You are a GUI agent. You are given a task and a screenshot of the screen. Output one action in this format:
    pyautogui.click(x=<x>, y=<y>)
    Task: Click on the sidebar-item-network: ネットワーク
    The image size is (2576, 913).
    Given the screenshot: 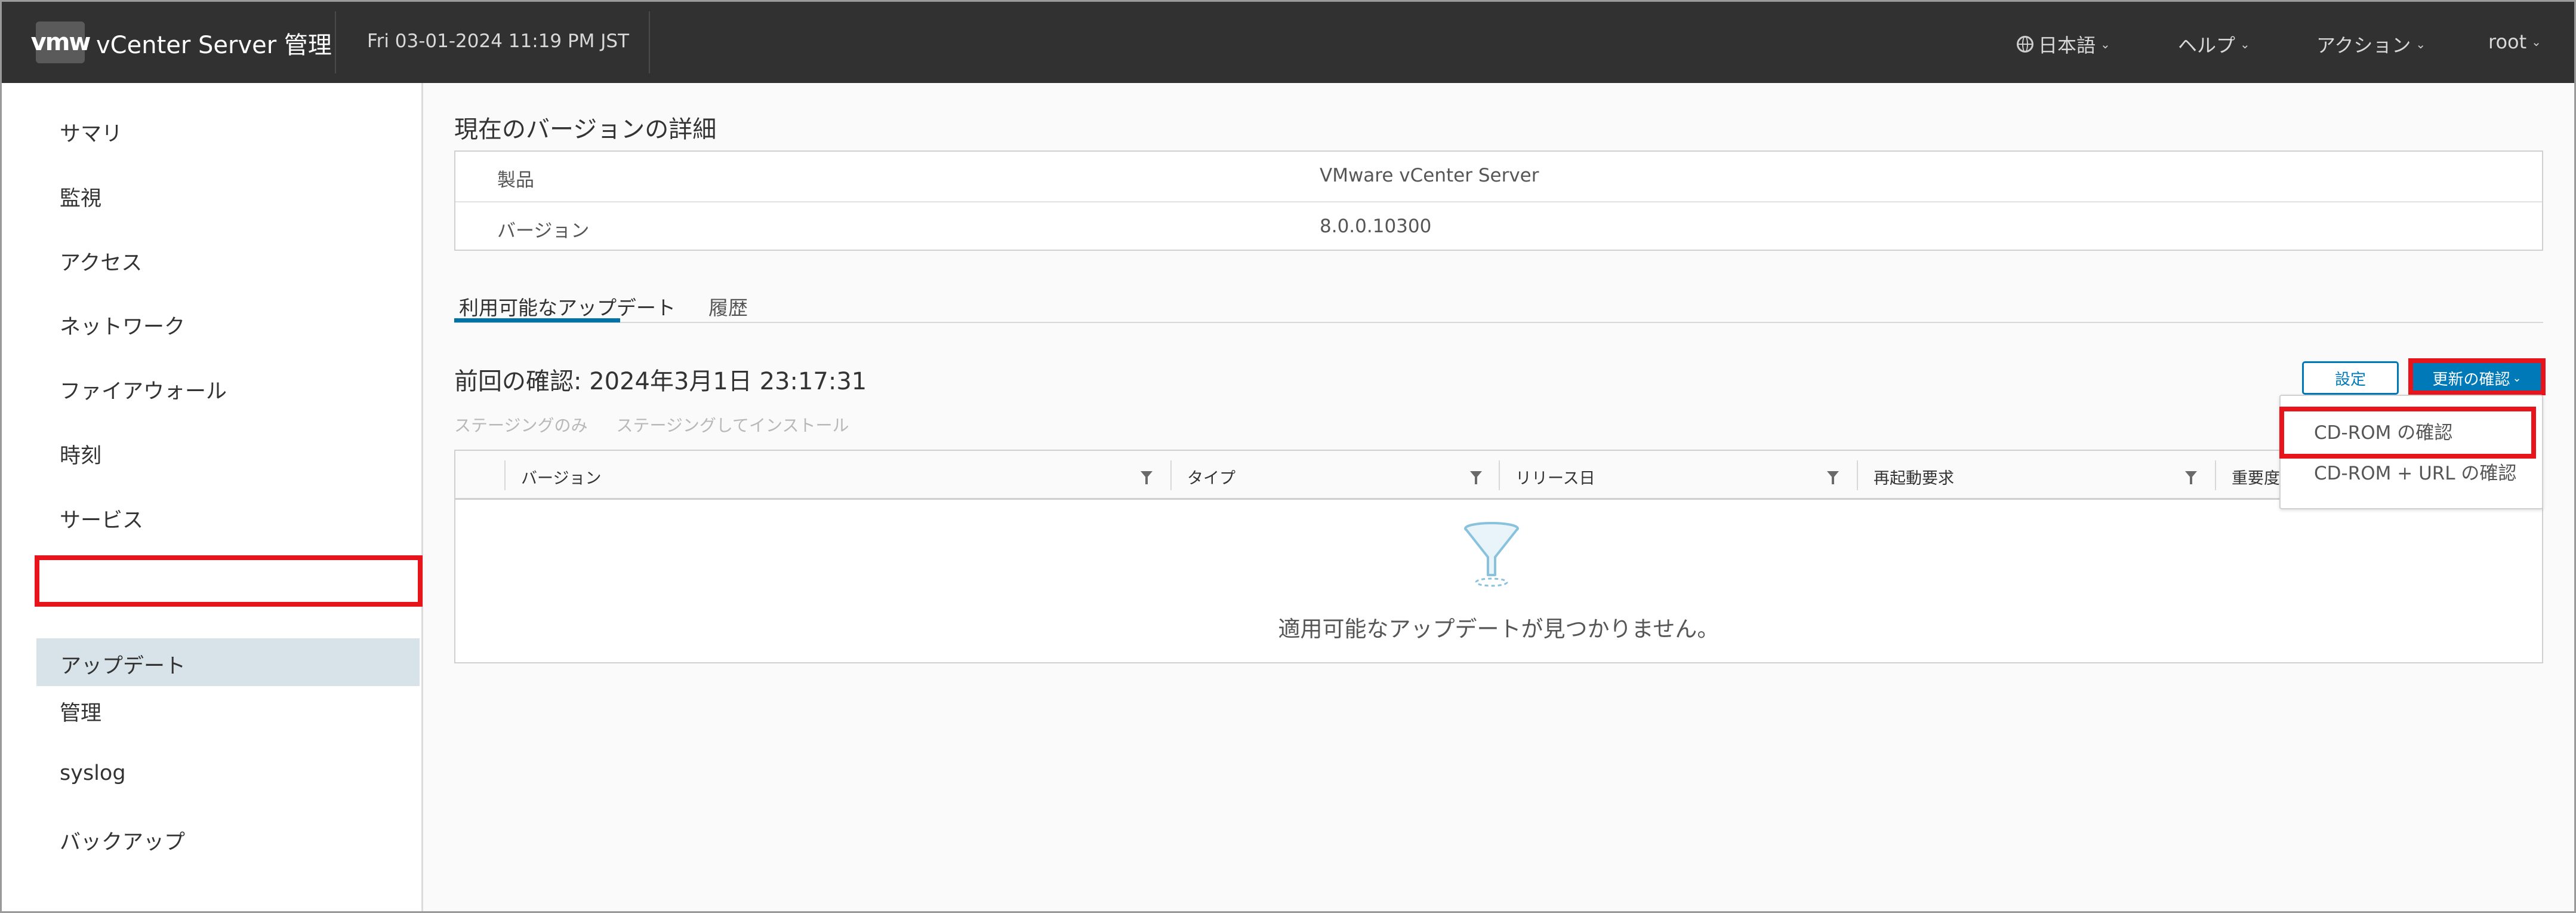 What is the action you would take?
    pyautogui.click(x=122, y=325)
    